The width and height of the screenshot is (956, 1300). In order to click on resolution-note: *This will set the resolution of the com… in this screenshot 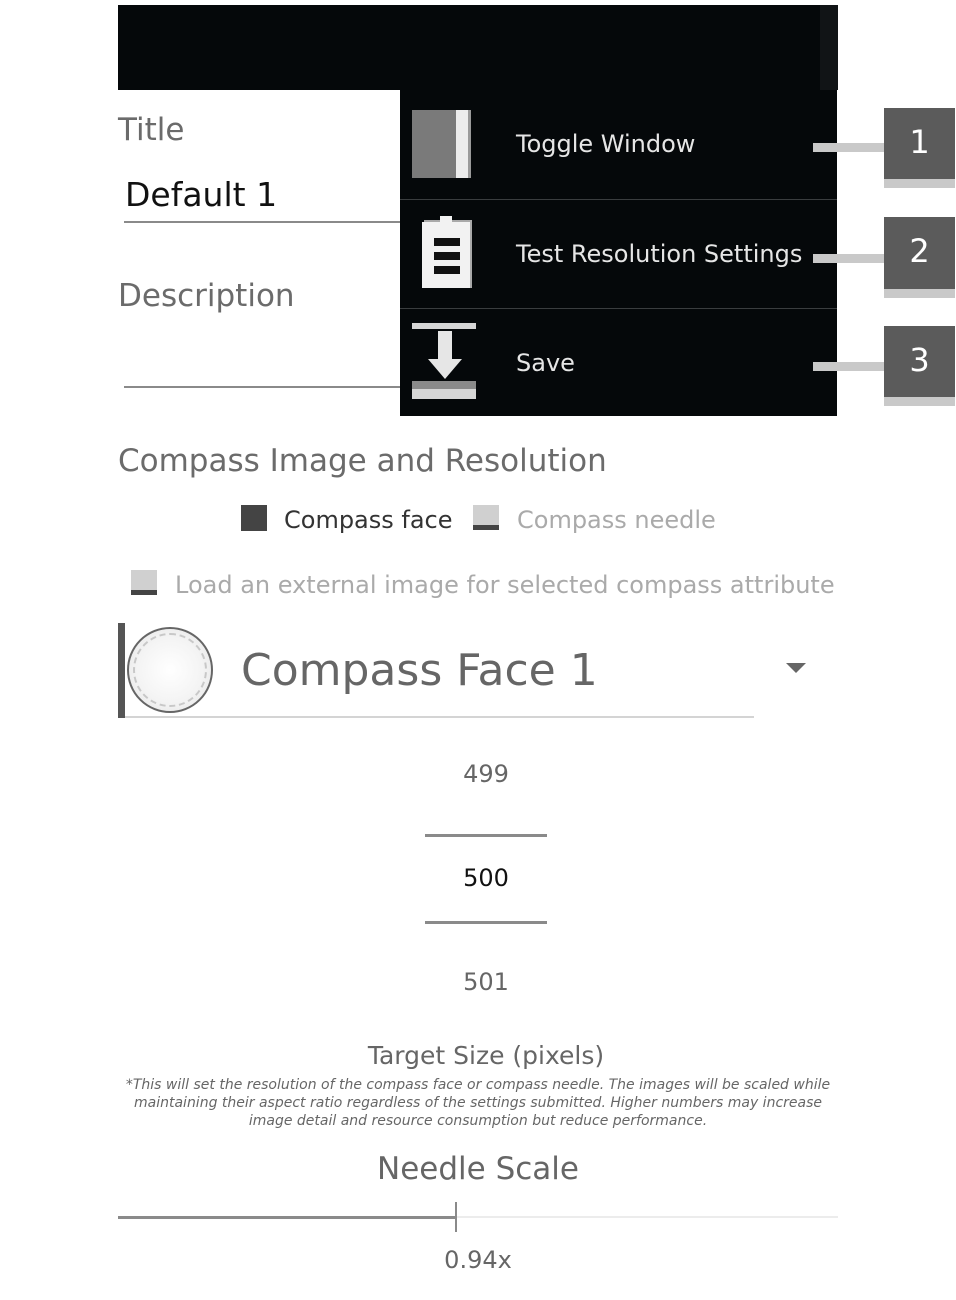, I will do `click(478, 1103)`.